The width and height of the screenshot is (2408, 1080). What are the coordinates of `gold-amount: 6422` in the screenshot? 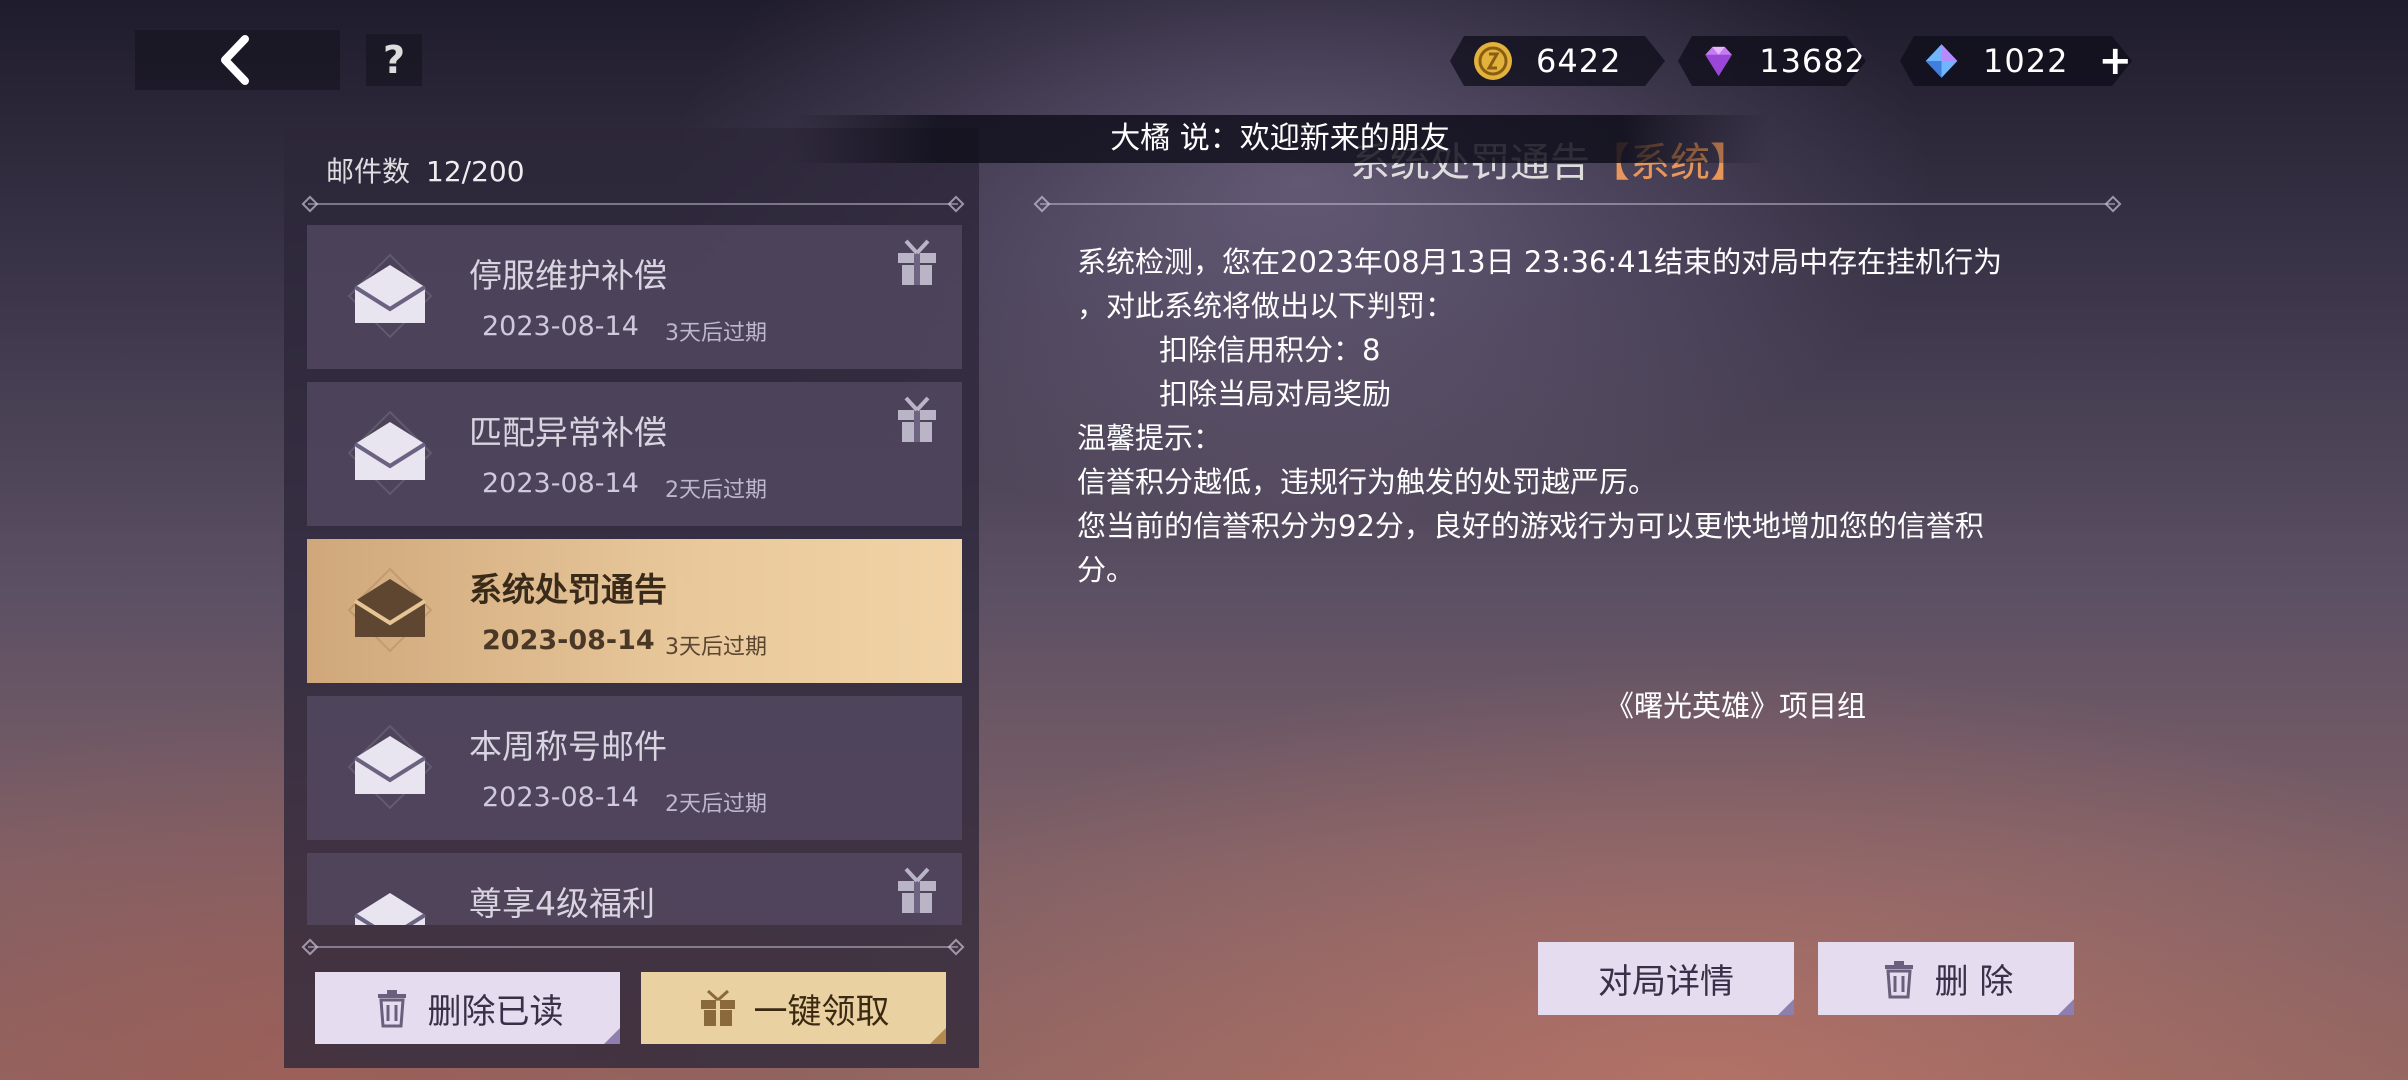 It's located at (1579, 61).